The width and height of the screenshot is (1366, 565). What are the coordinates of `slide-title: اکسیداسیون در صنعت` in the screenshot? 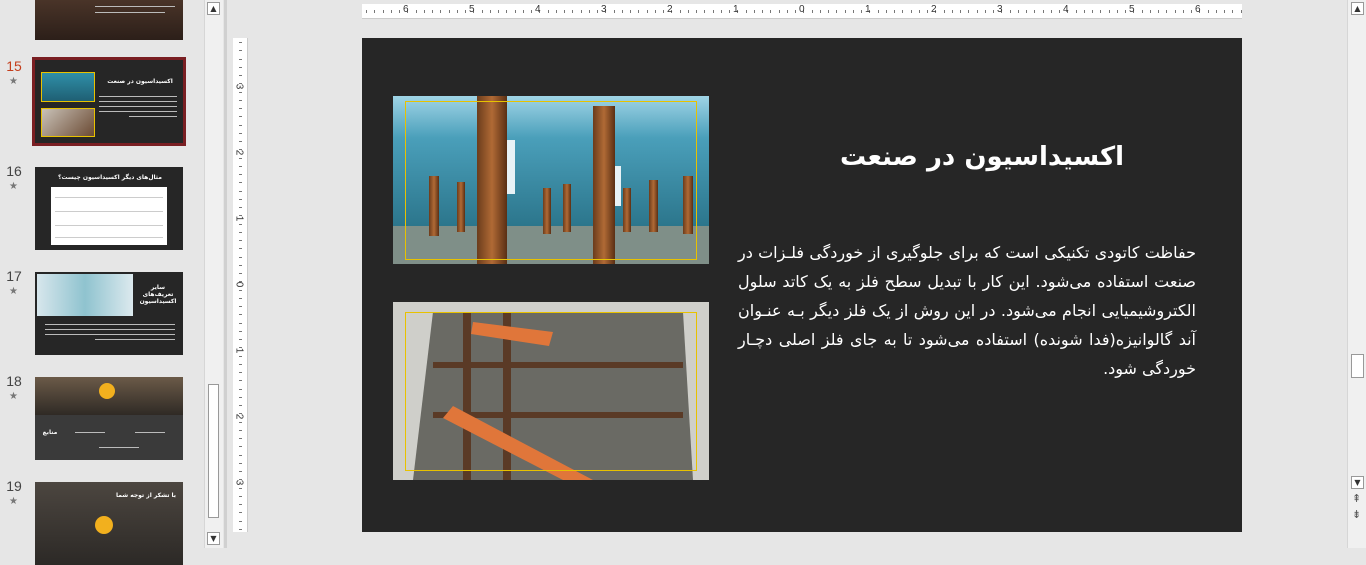 It's located at (982, 157).